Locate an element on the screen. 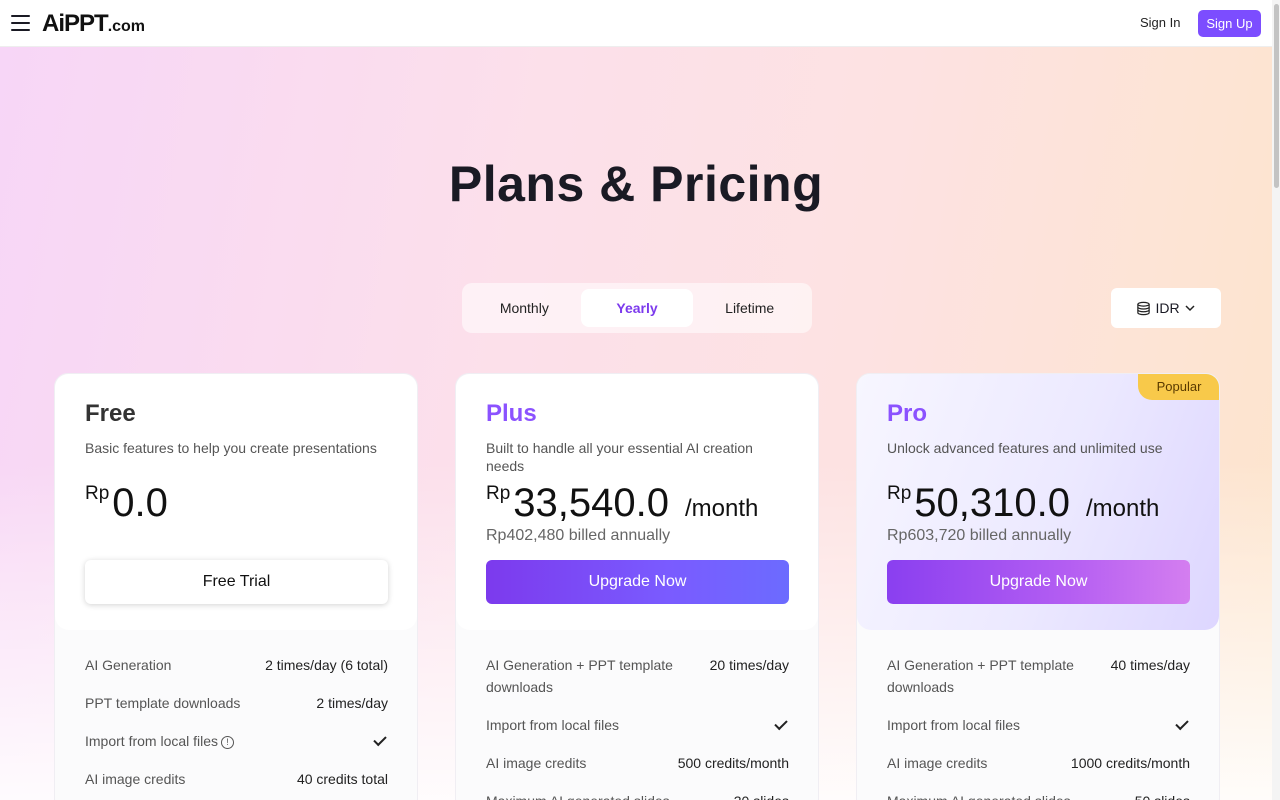 The image size is (1280, 800). currency-value: IDR is located at coordinates (1167, 308).